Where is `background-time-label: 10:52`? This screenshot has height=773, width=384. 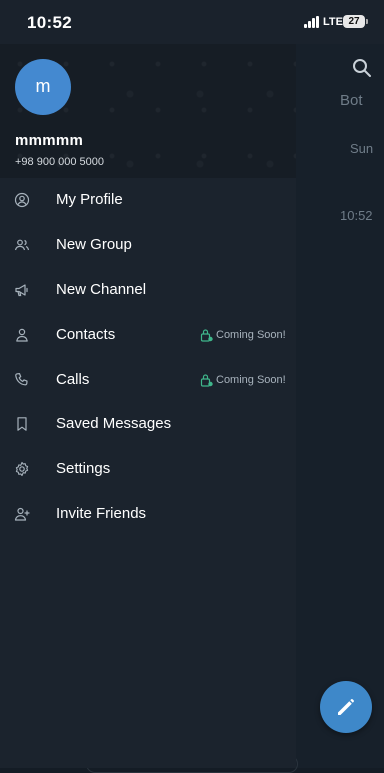 background-time-label: 10:52 is located at coordinates (356, 215).